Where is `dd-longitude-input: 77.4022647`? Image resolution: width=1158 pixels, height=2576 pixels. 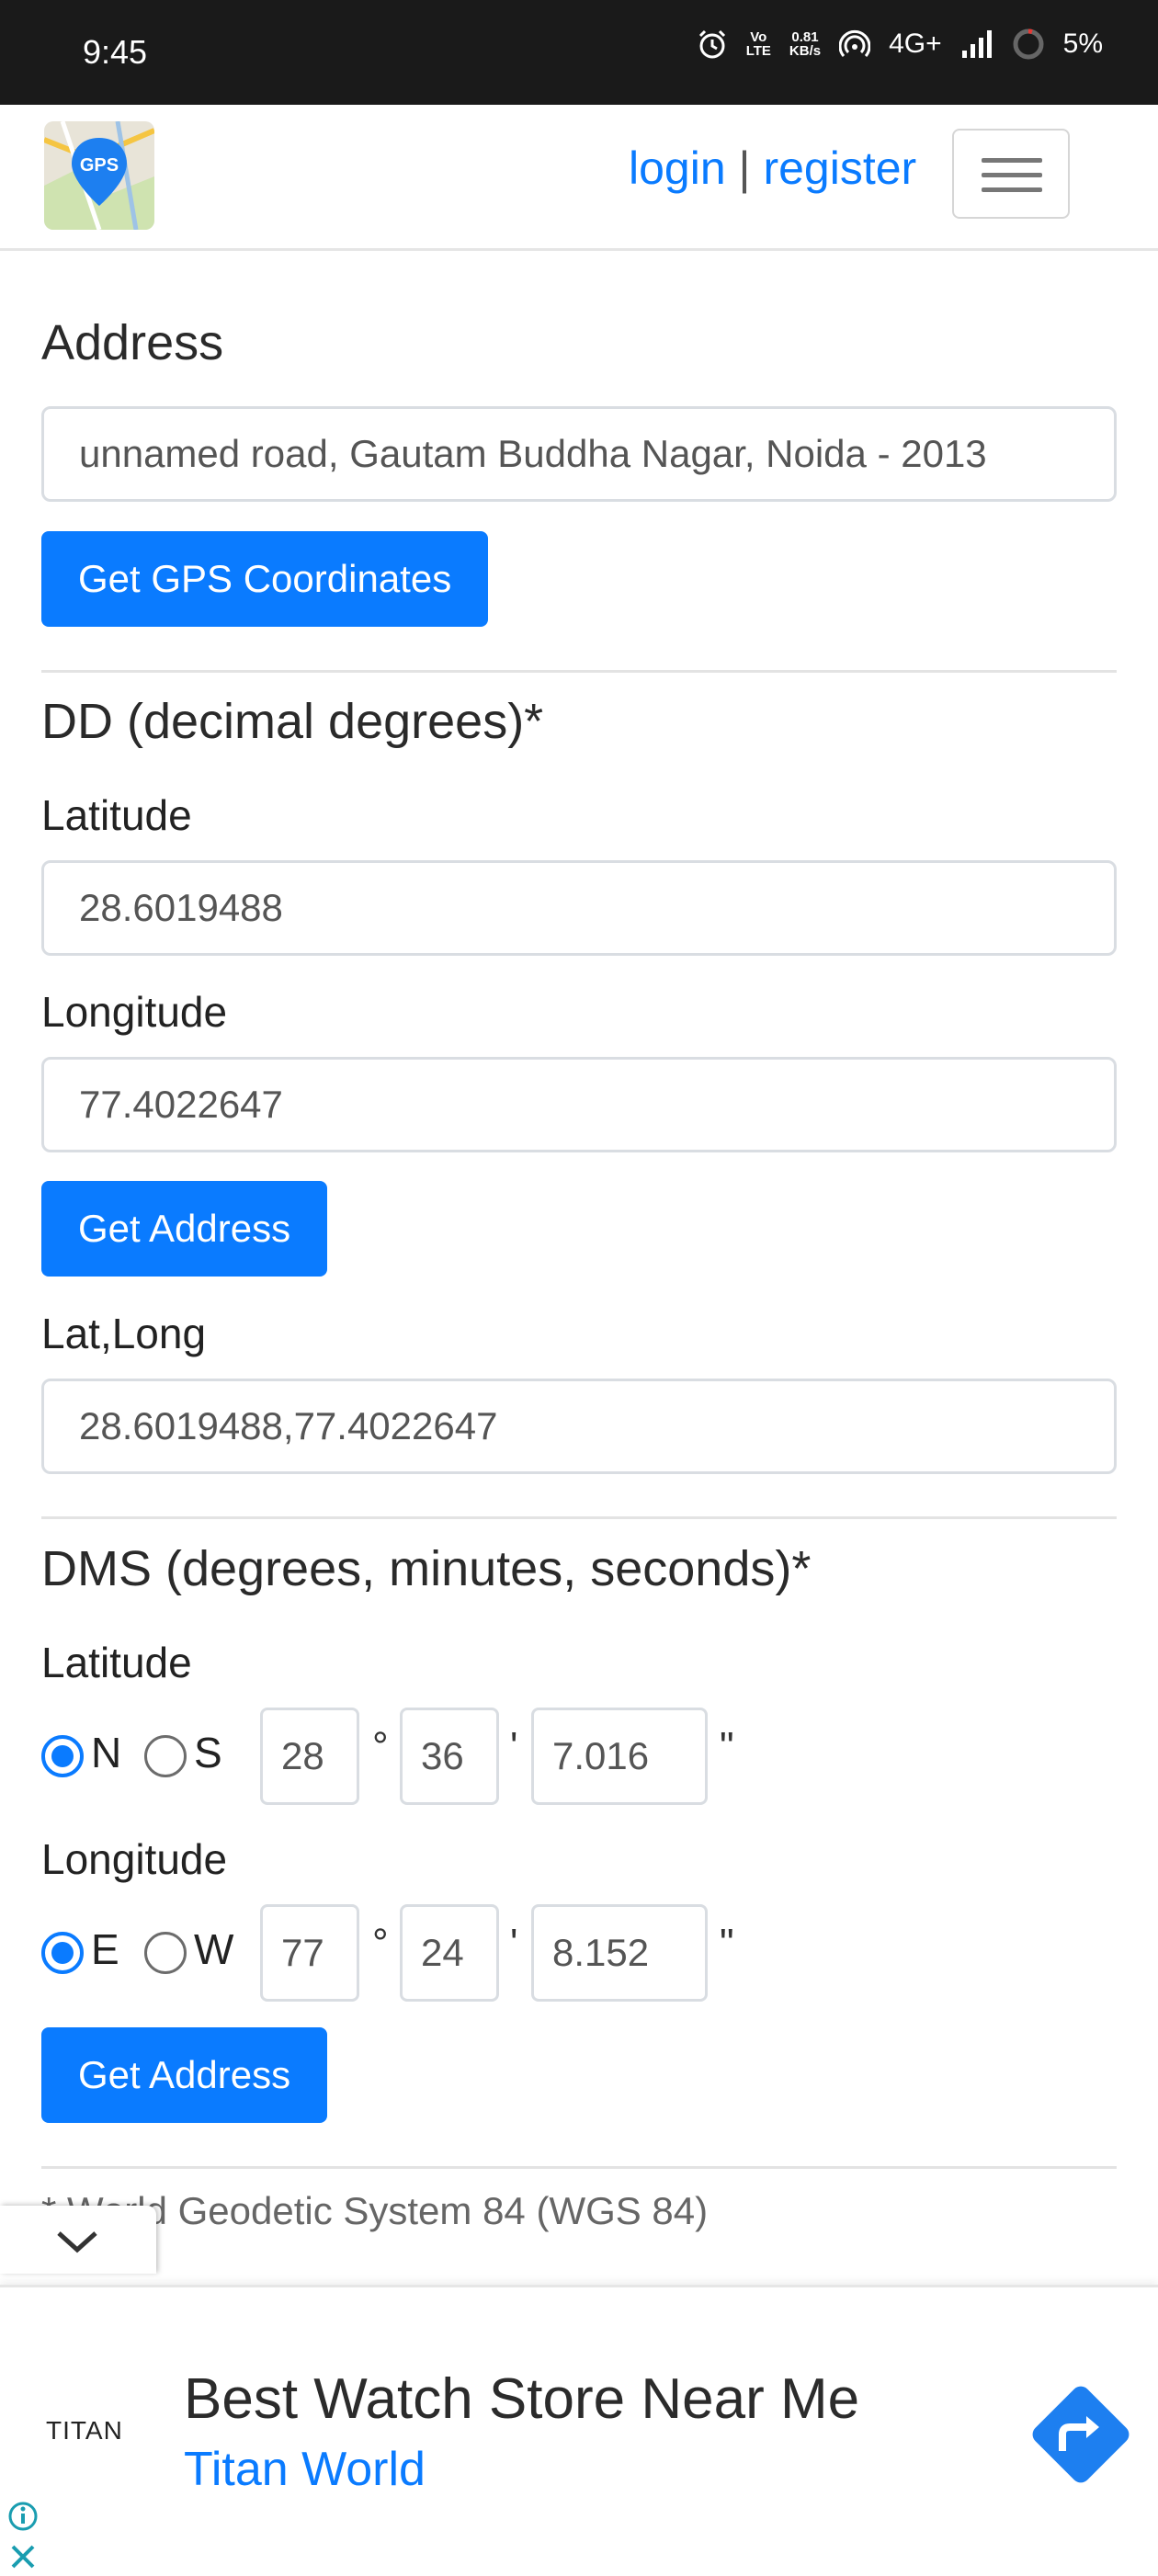 dd-longitude-input: 77.4022647 is located at coordinates (579, 1104).